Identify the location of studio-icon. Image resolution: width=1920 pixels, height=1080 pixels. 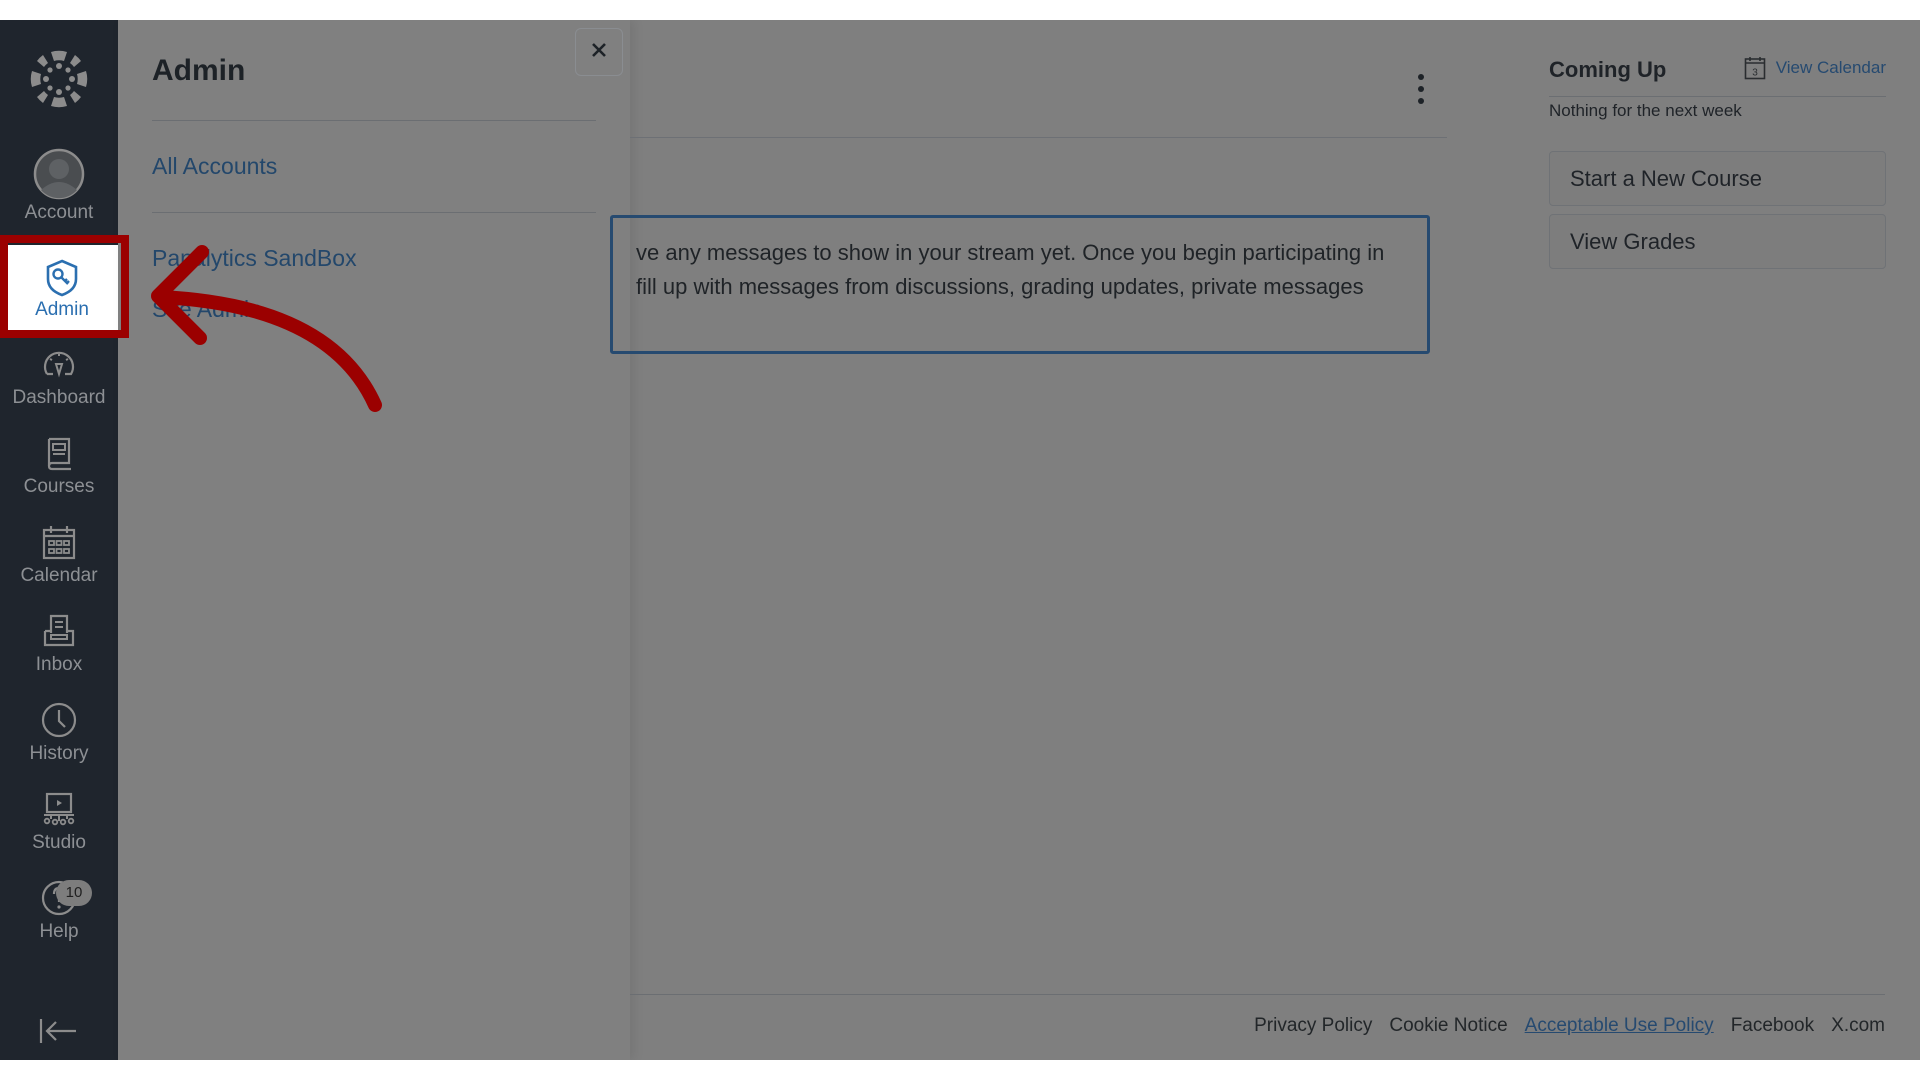
(59, 809).